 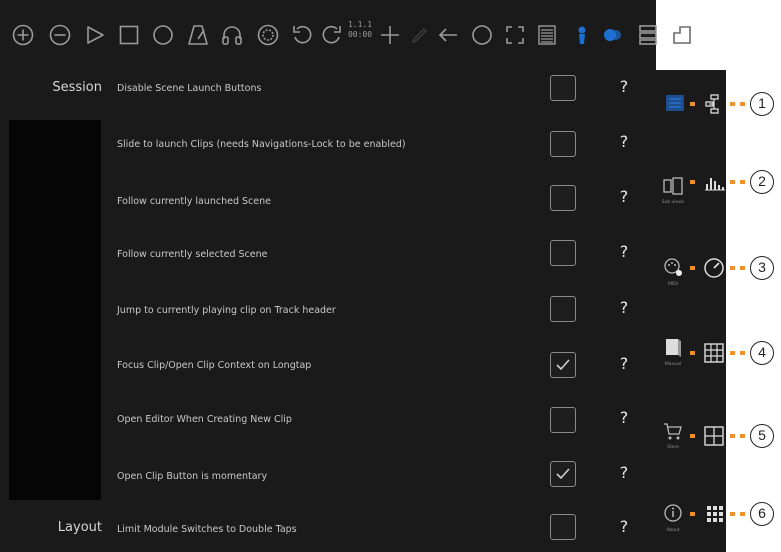 What do you see at coordinates (194, 201) in the screenshot?
I see `setting-row-label: Follow currently launched Scene` at bounding box center [194, 201].